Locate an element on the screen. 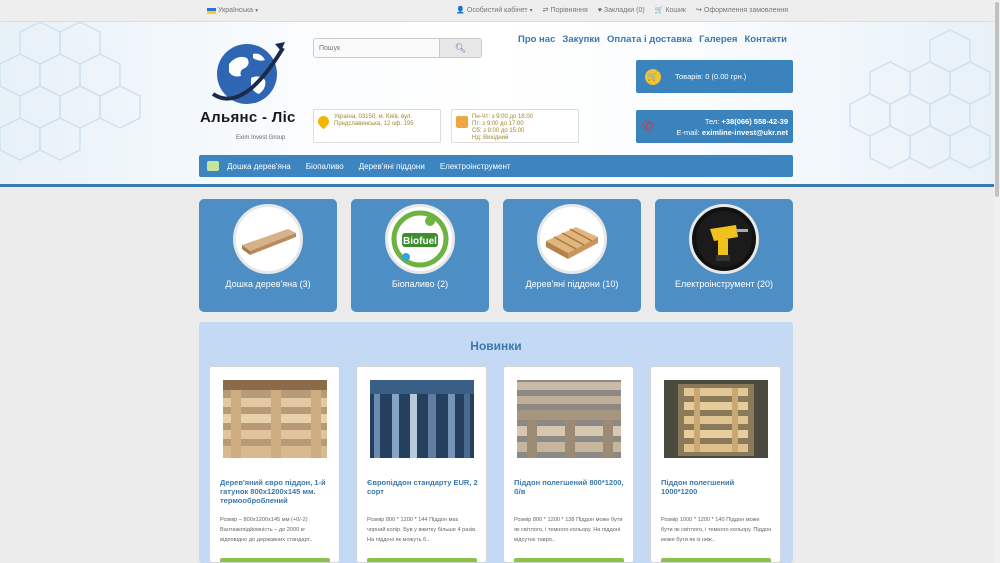 This screenshot has width=1000, height=563. phone-label: Тел: is located at coordinates (712, 121).